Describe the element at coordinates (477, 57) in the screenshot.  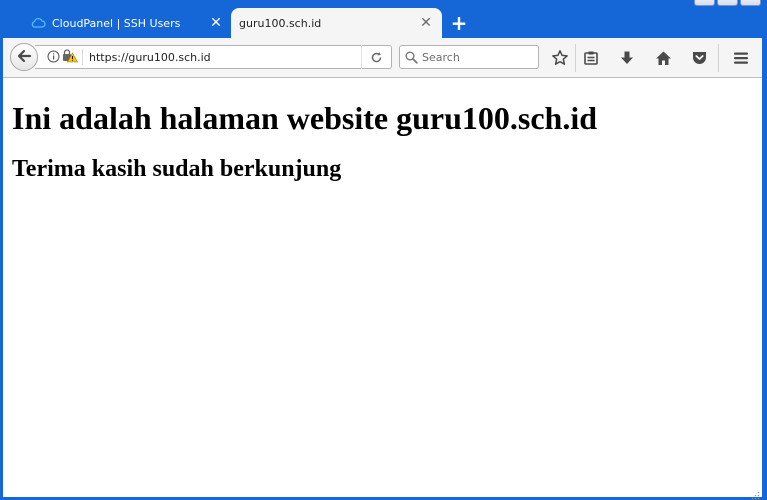
I see `search-input` at that location.